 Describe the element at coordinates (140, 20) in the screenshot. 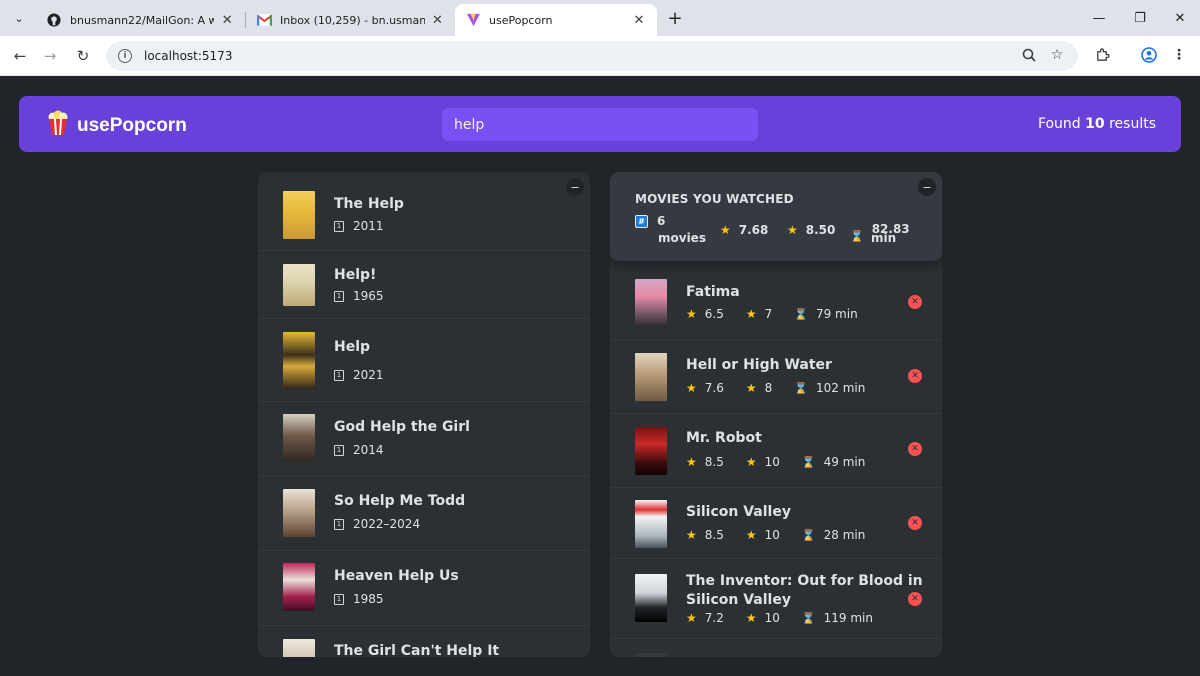

I see `browser-tab-github: bnusmann22/MailGon: A websi ✕` at that location.